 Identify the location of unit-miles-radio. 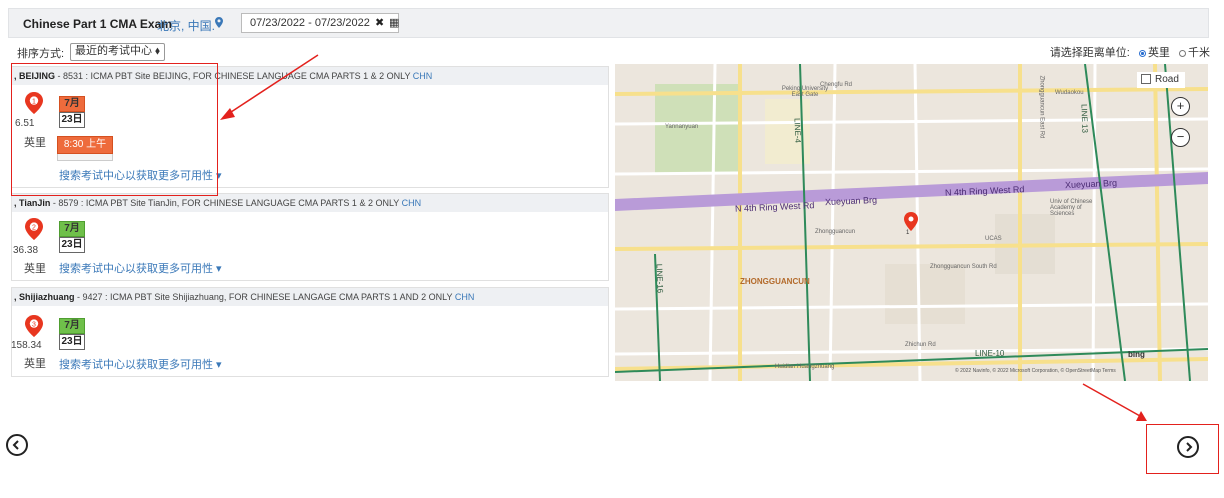
(1142, 53).